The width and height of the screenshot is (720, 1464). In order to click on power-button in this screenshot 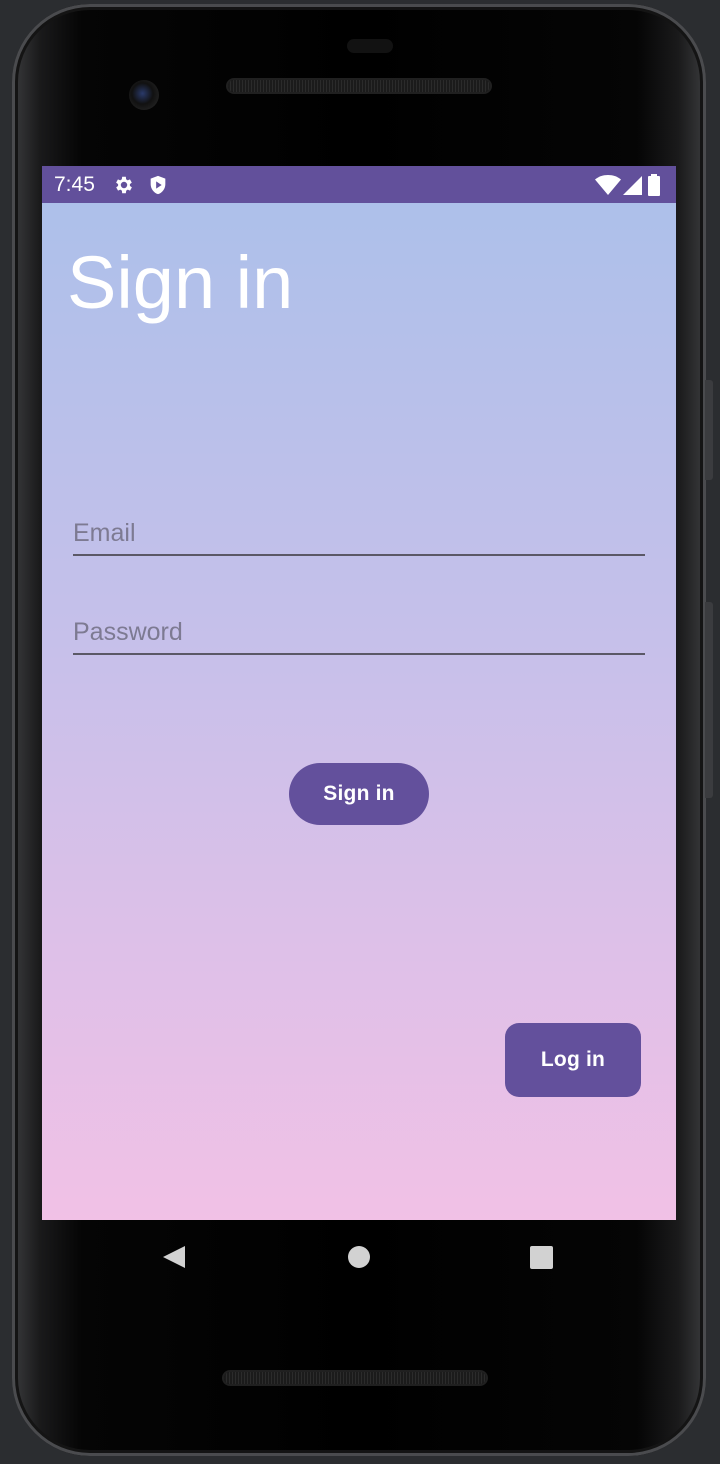, I will do `click(709, 430)`.